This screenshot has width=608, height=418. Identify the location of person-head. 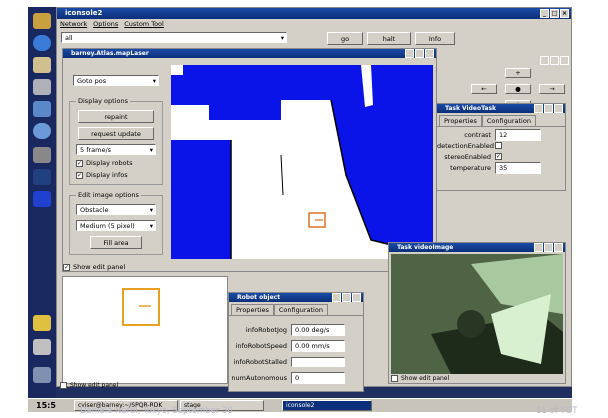
(471, 324).